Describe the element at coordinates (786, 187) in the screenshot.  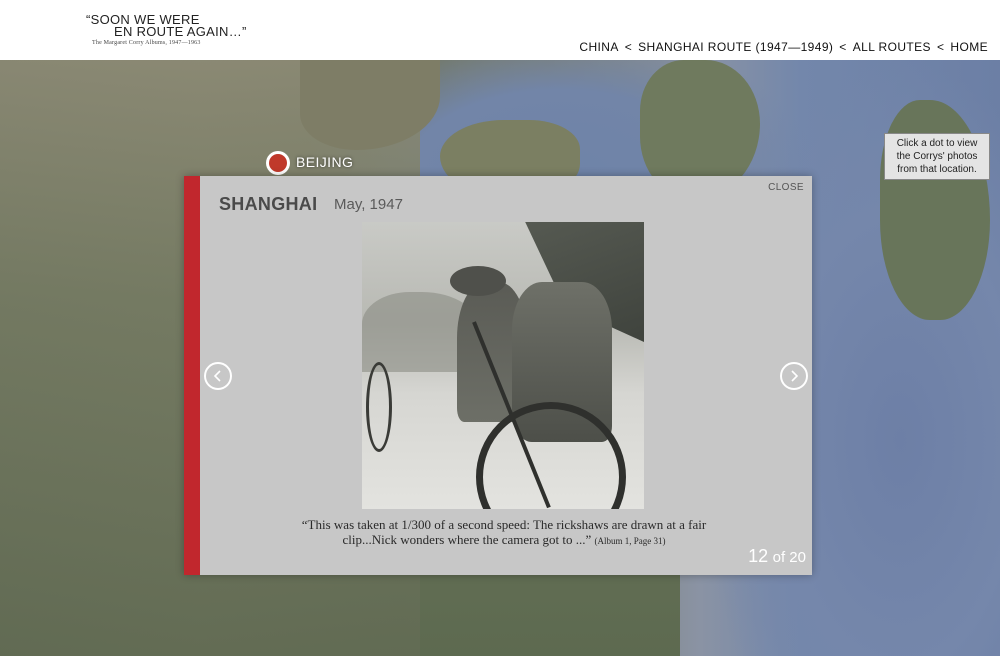
I see `close-button: CLOSE` at that location.